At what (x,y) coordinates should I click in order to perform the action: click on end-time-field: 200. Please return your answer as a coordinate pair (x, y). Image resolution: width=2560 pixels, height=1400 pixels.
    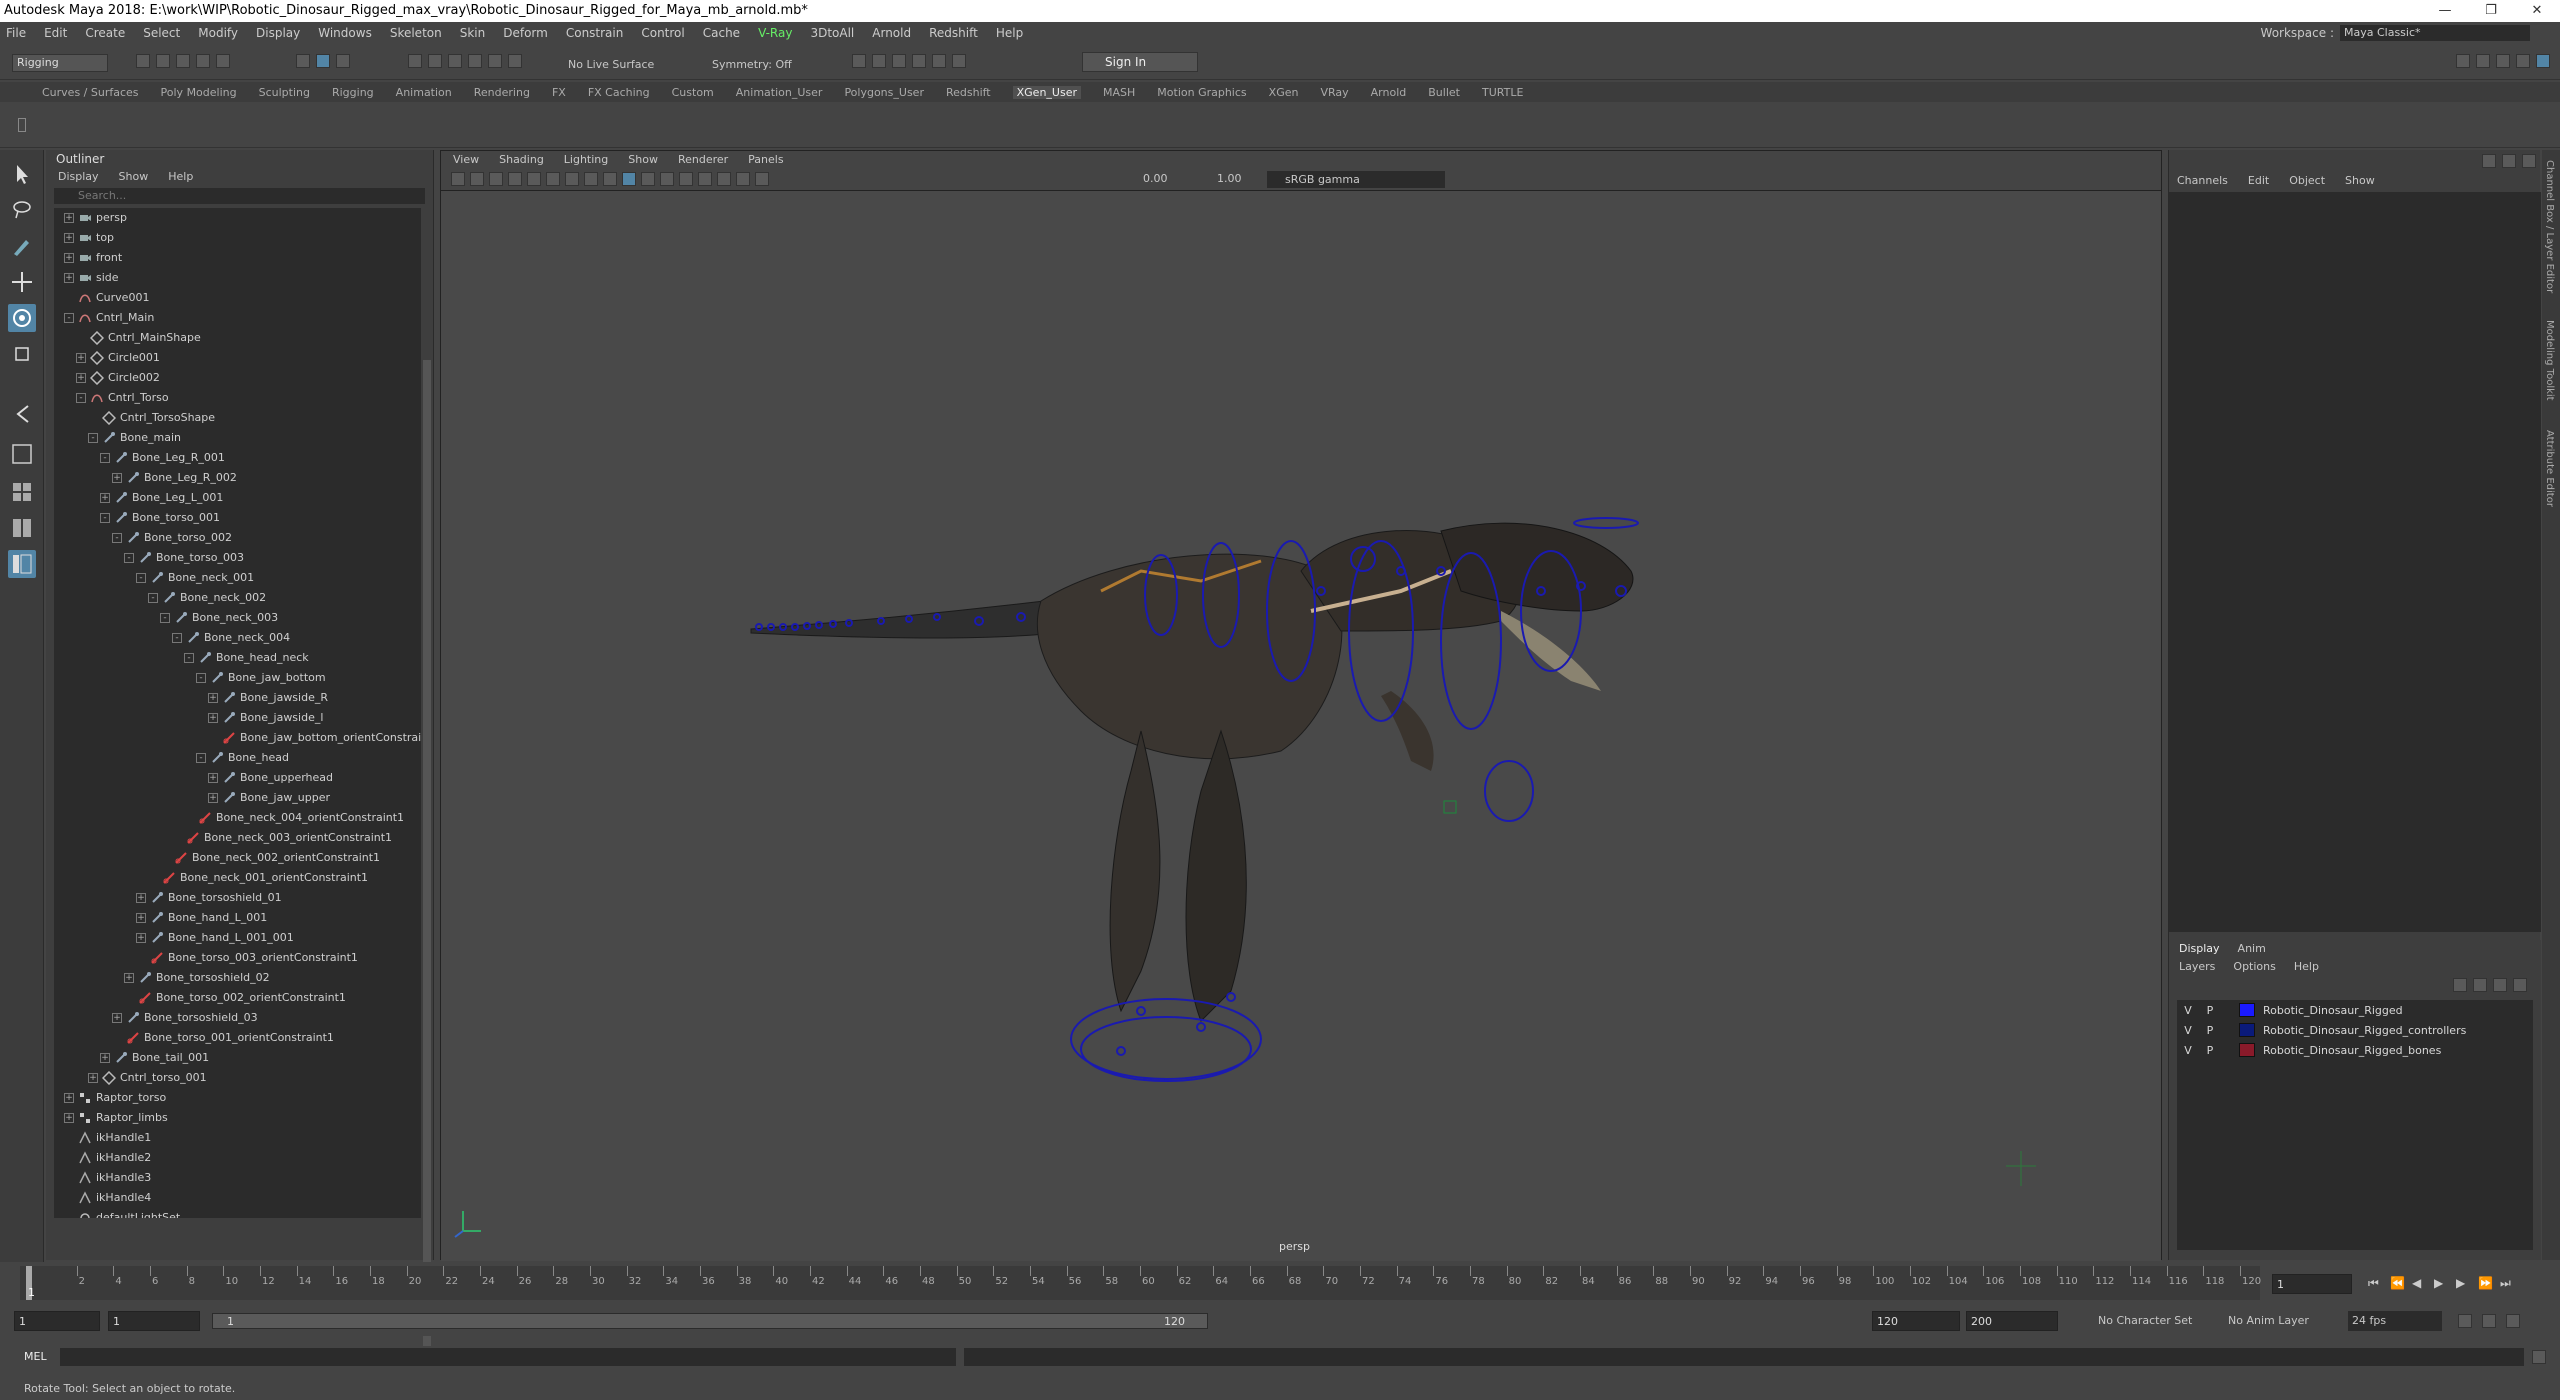
    Looking at the image, I should click on (2012, 1321).